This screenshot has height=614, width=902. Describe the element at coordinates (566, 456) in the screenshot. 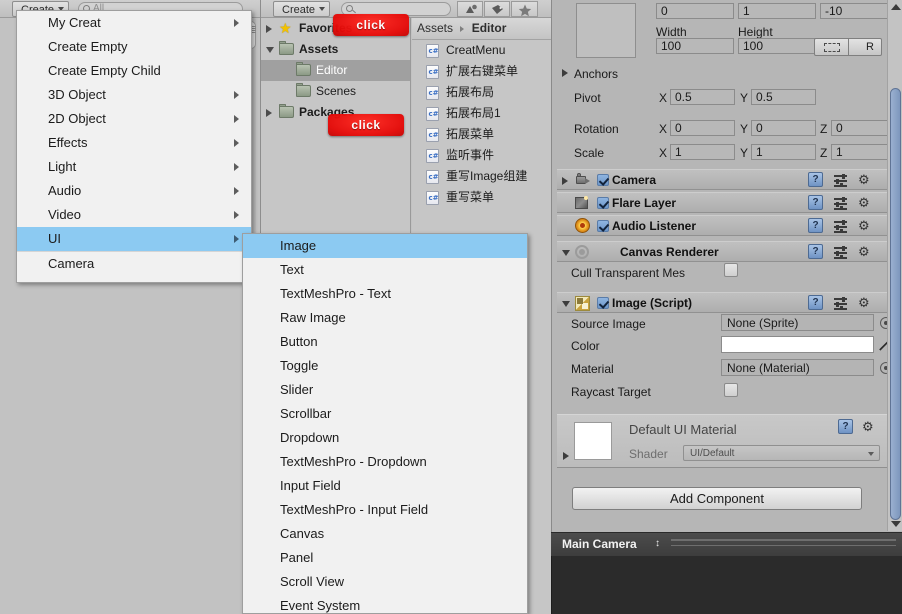

I see `material-expand-icon` at that location.